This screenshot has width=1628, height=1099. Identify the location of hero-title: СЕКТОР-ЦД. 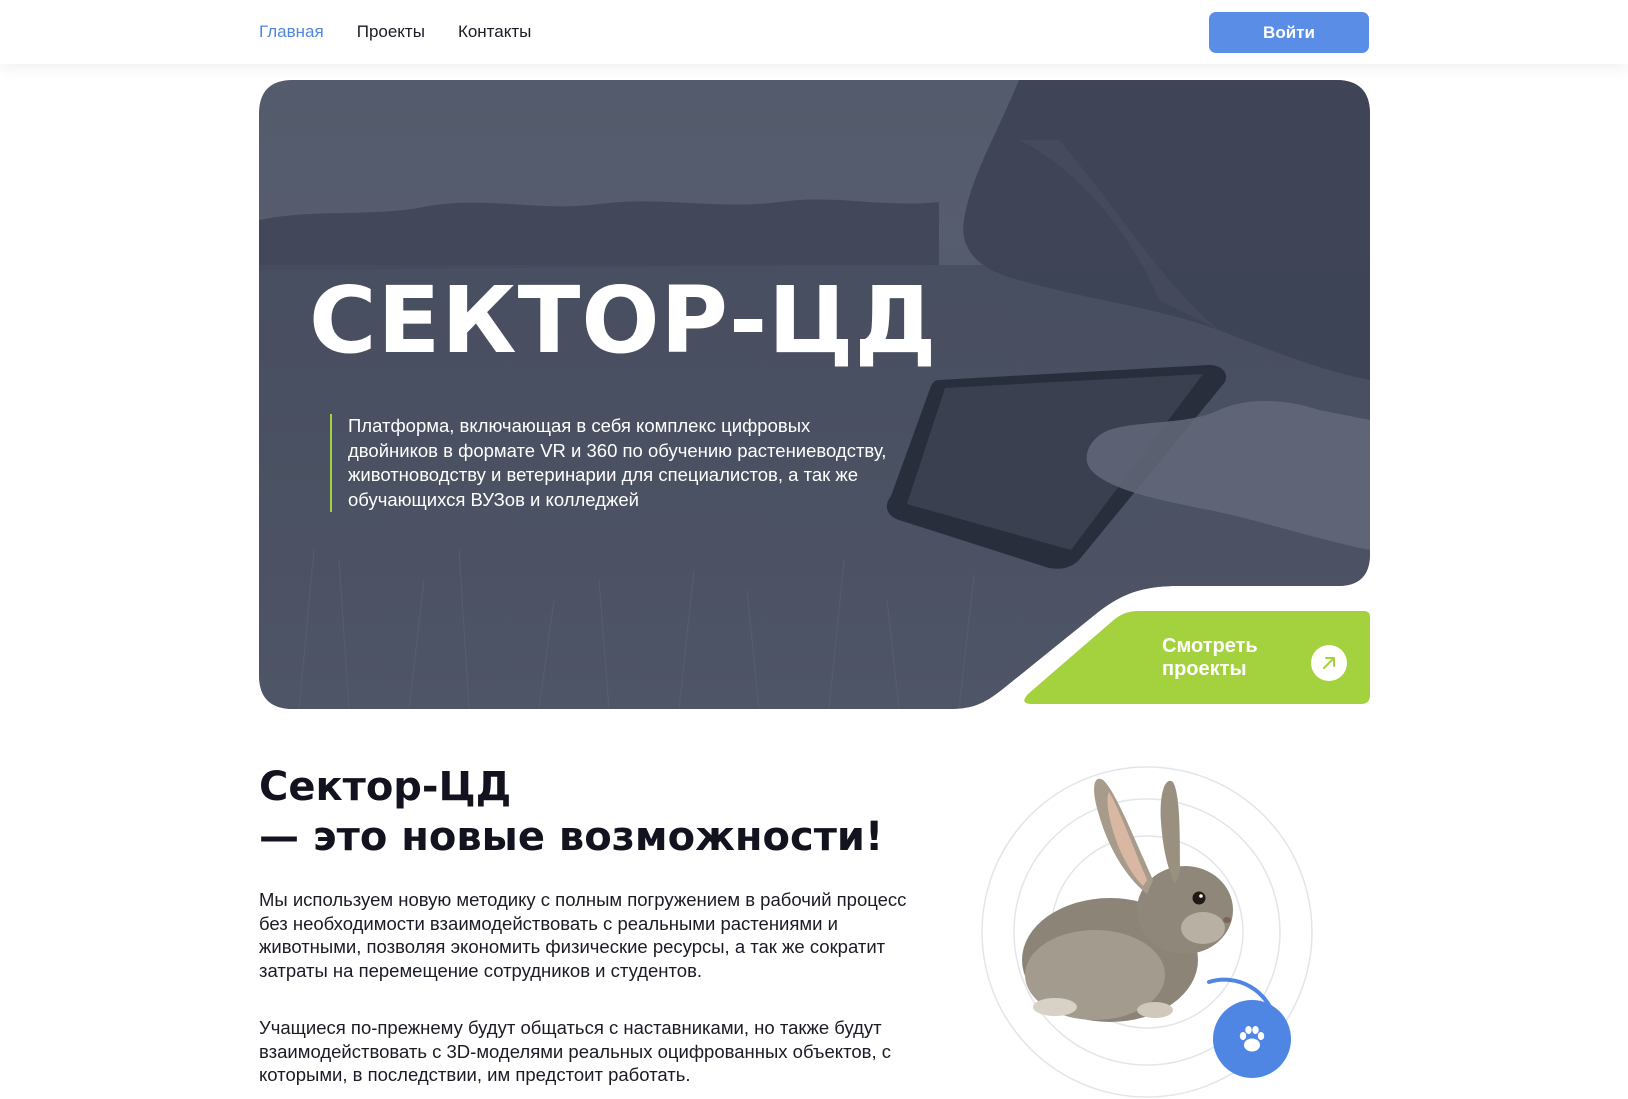
(623, 320).